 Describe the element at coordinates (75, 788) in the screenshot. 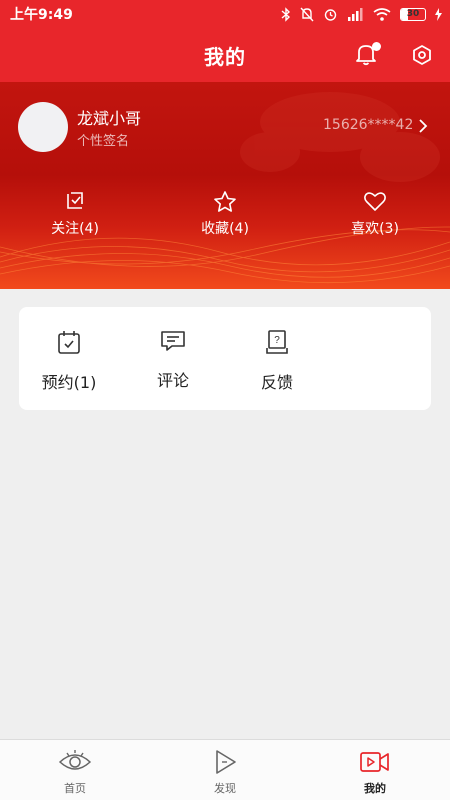

I see `nav-home-label: 首页` at that location.